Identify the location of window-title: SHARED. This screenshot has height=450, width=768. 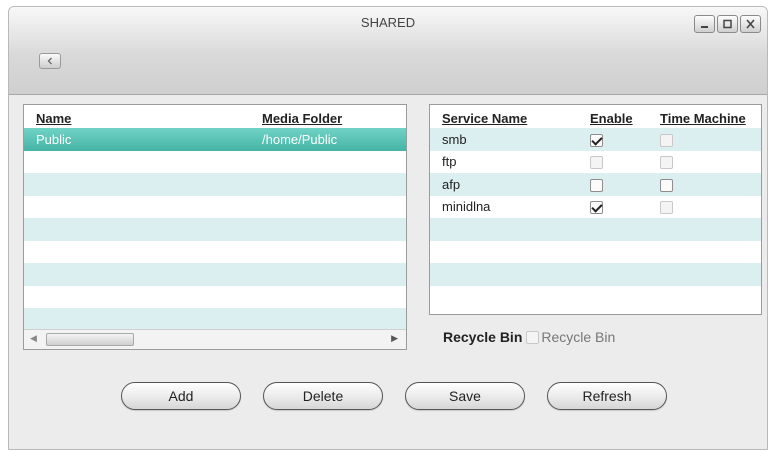
(388, 22).